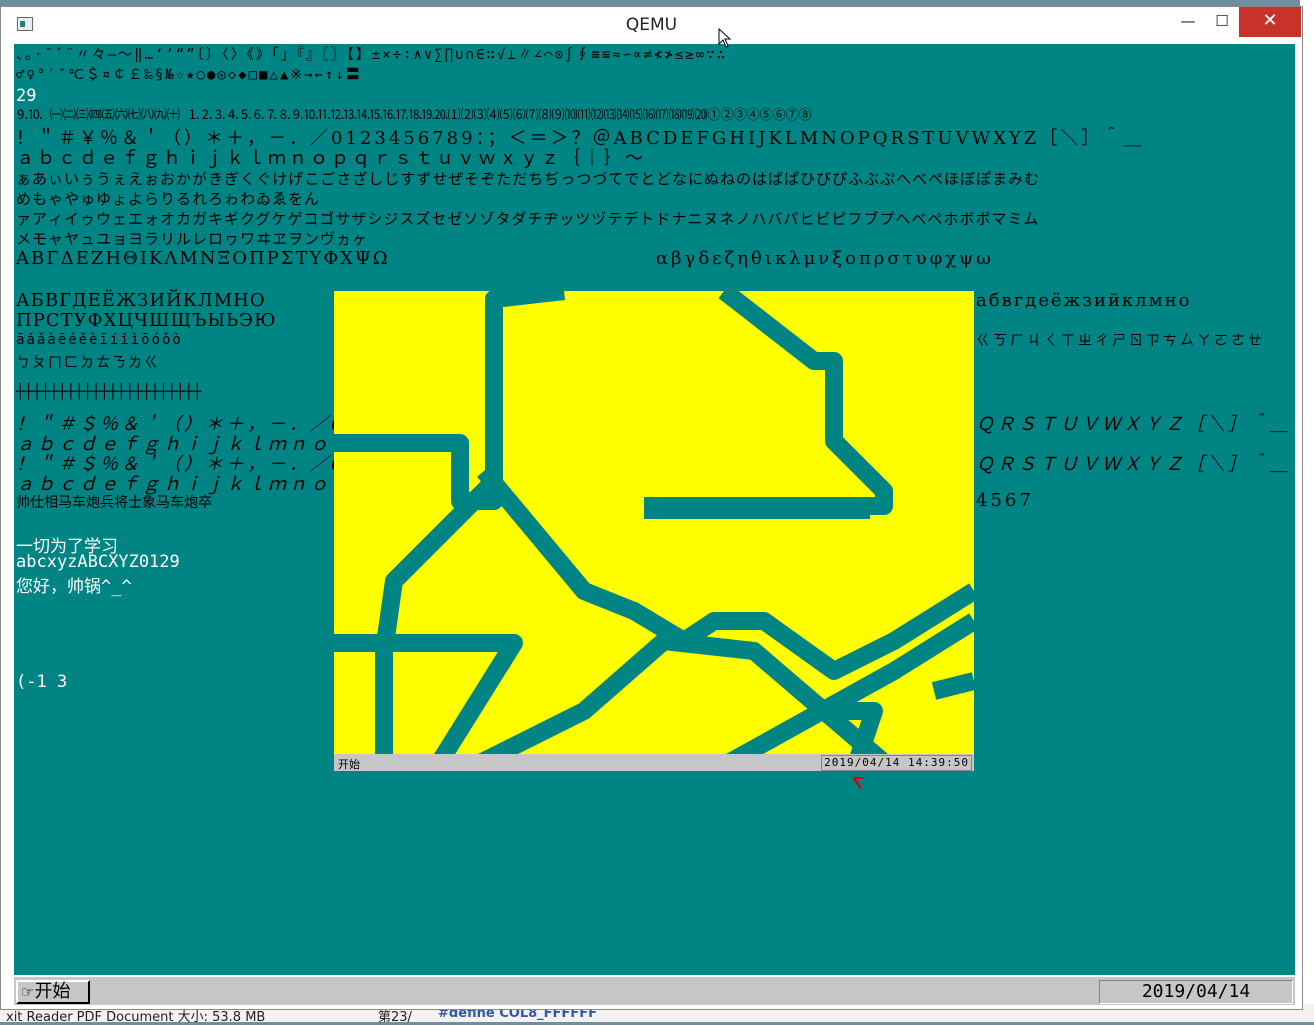 This screenshot has width=1314, height=1025. Describe the element at coordinates (1133, 424) in the screenshot. I see `italic-upper-right-1: ＱＲＳＴＵＶＷＸＹＺ［＼］＾＿` at that location.